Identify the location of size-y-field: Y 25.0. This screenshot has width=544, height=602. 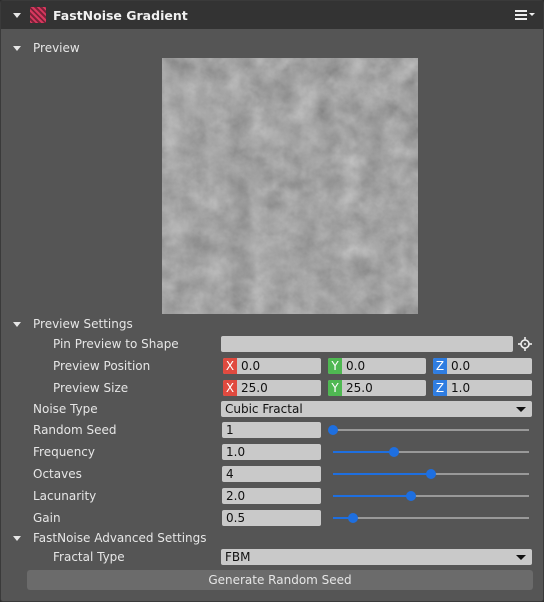
(377, 388).